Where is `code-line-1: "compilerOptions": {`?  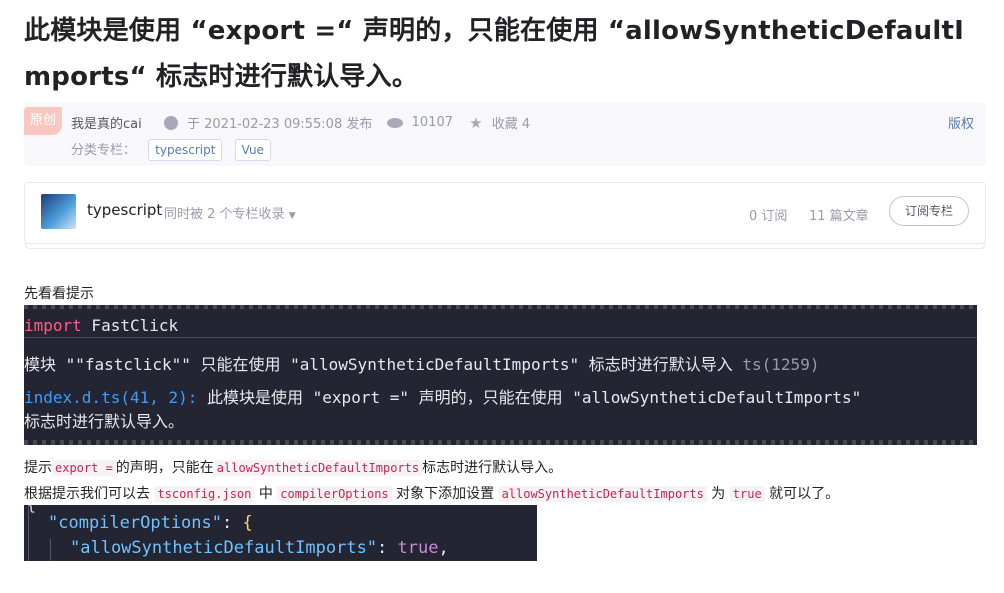
code-line-1: "compilerOptions": { is located at coordinates (150, 523).